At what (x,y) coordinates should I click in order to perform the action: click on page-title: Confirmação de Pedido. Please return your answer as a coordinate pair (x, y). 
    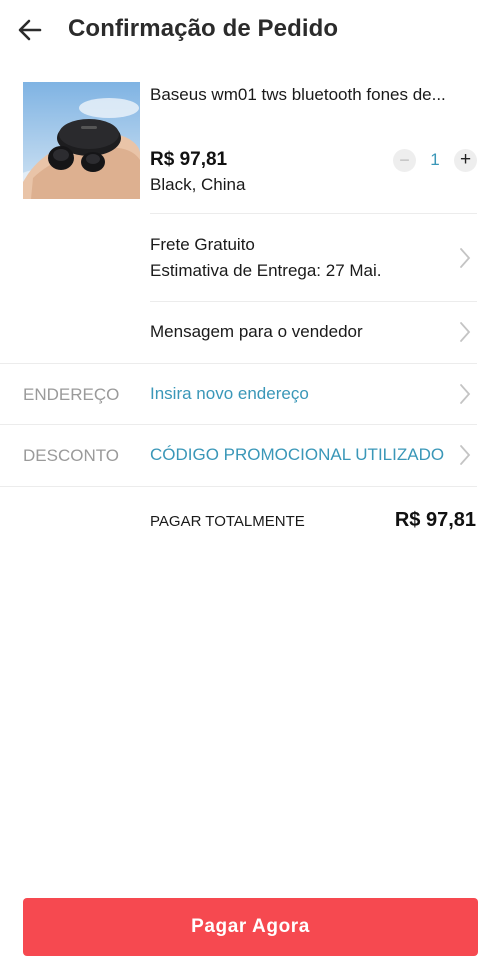
    Looking at the image, I should click on (203, 28).